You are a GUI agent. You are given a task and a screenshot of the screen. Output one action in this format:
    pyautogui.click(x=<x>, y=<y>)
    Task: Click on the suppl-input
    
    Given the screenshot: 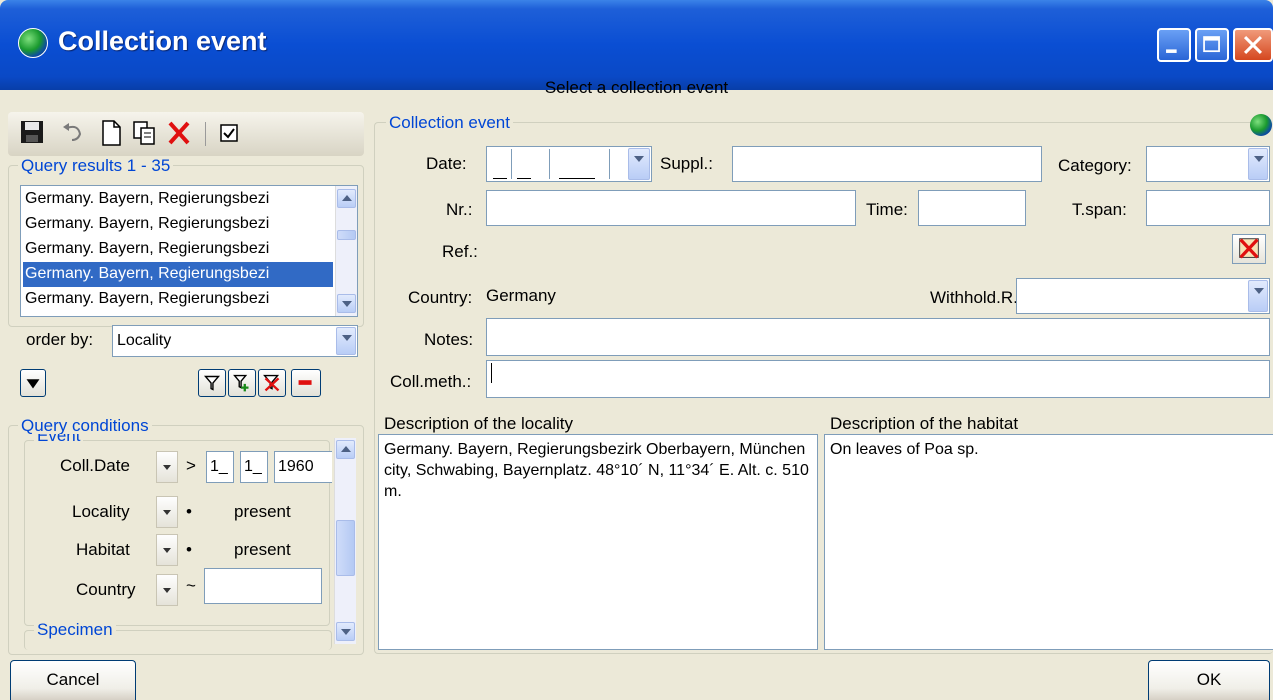 What is the action you would take?
    pyautogui.click(x=887, y=164)
    